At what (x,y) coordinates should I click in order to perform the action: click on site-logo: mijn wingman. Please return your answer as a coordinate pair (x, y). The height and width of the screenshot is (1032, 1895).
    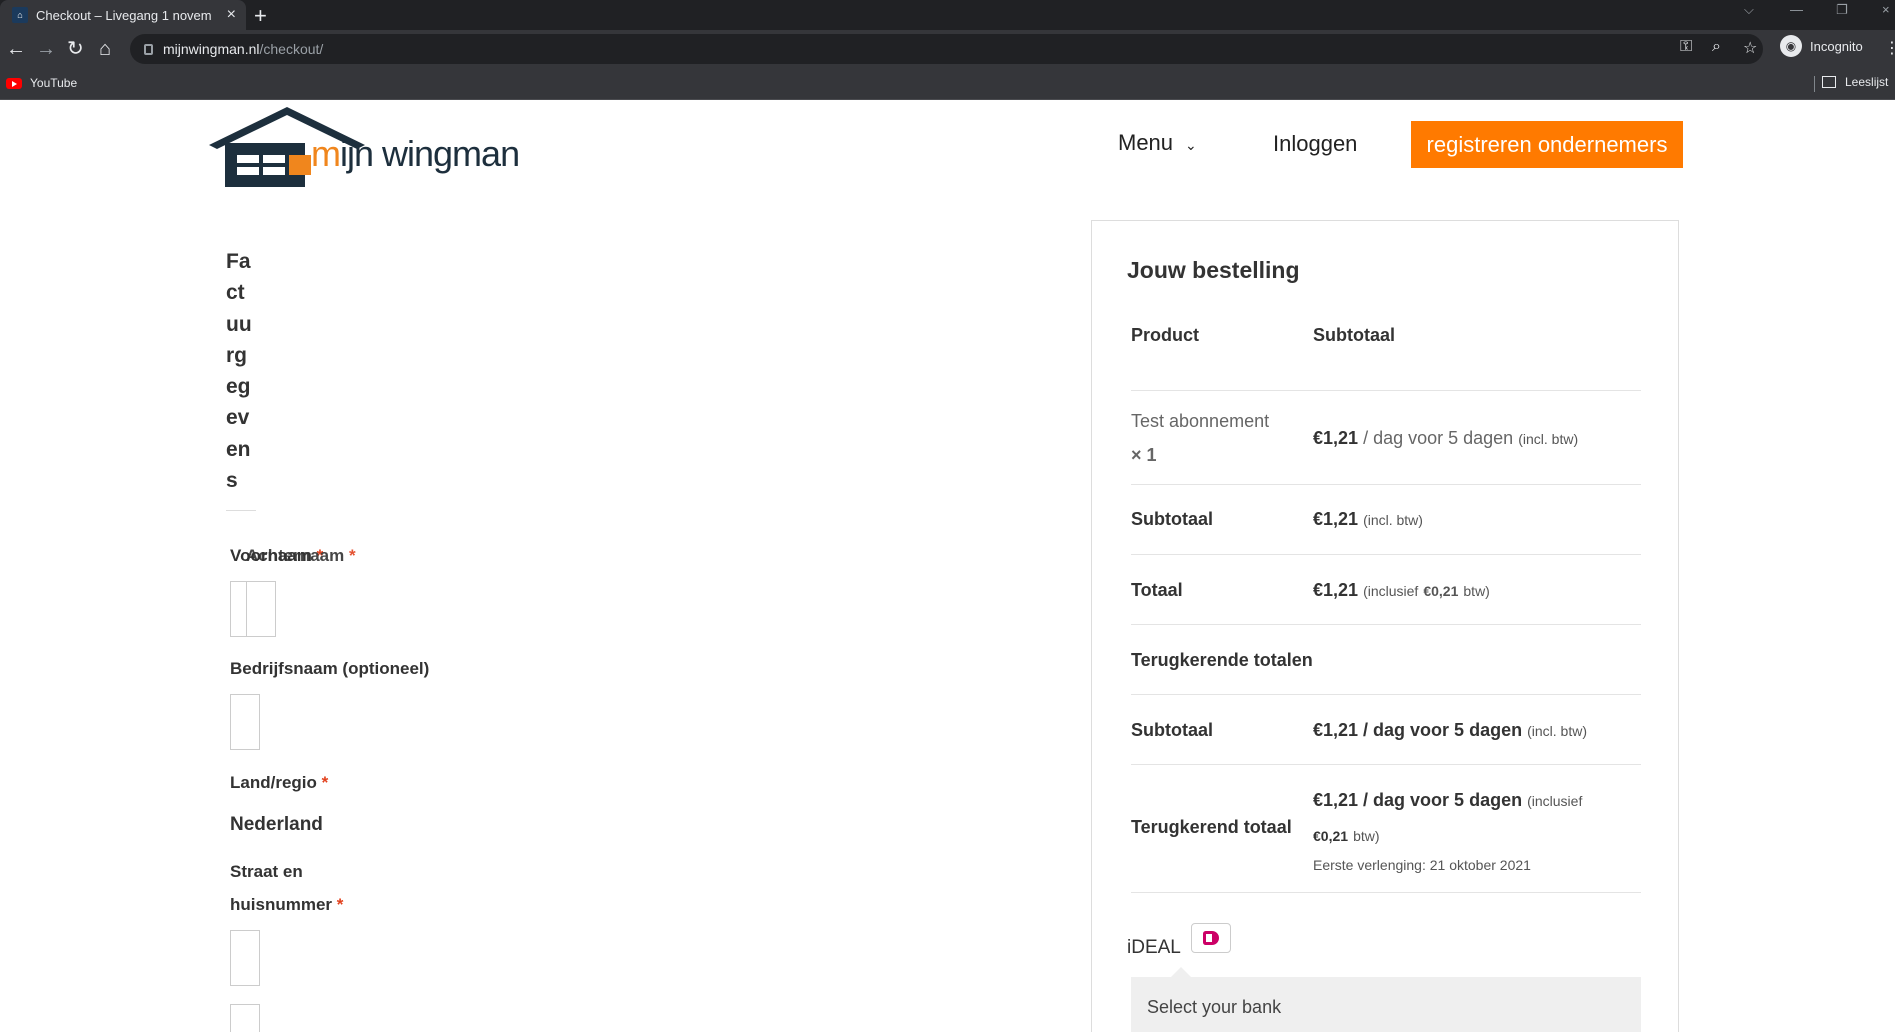
    Looking at the image, I should click on (363, 146).